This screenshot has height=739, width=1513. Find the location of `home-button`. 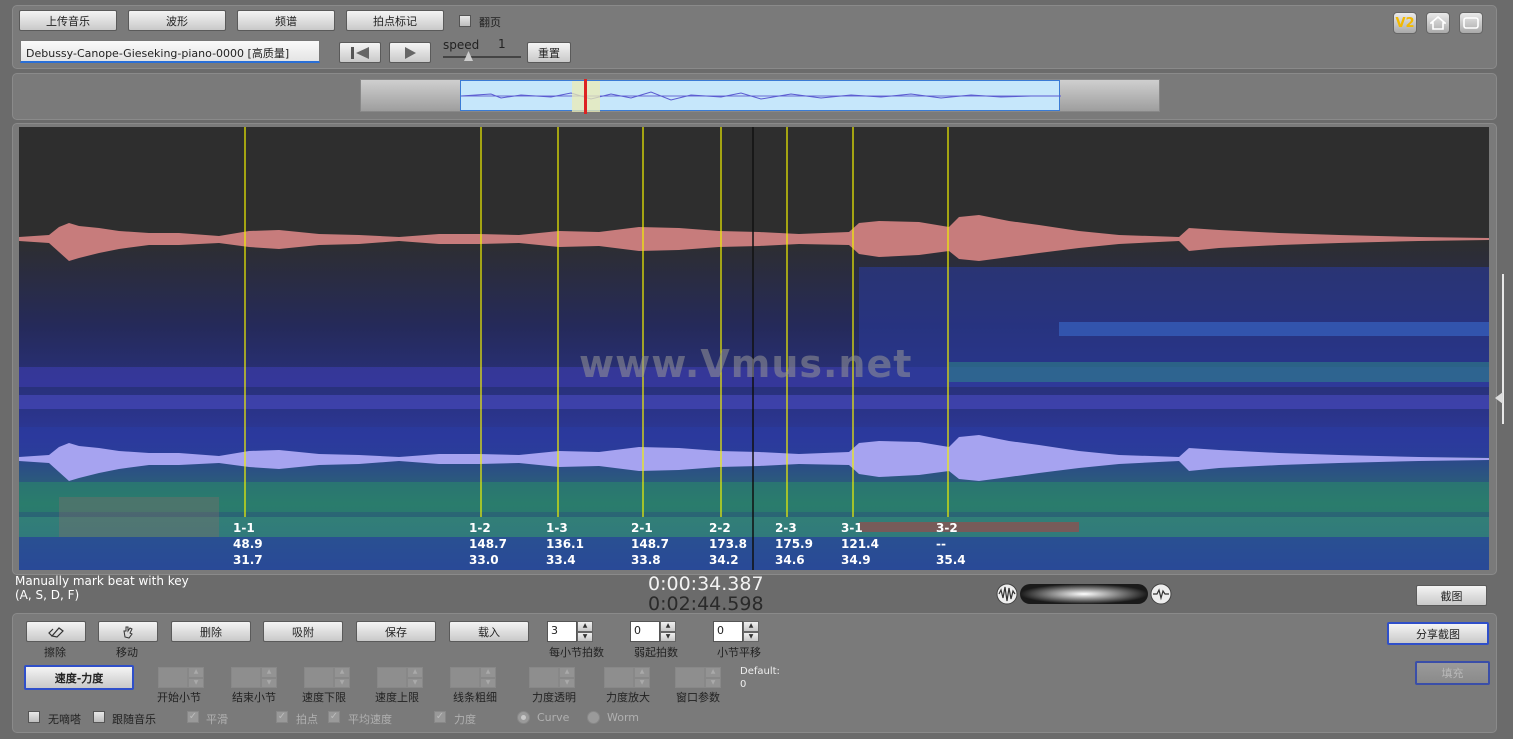

home-button is located at coordinates (1438, 23).